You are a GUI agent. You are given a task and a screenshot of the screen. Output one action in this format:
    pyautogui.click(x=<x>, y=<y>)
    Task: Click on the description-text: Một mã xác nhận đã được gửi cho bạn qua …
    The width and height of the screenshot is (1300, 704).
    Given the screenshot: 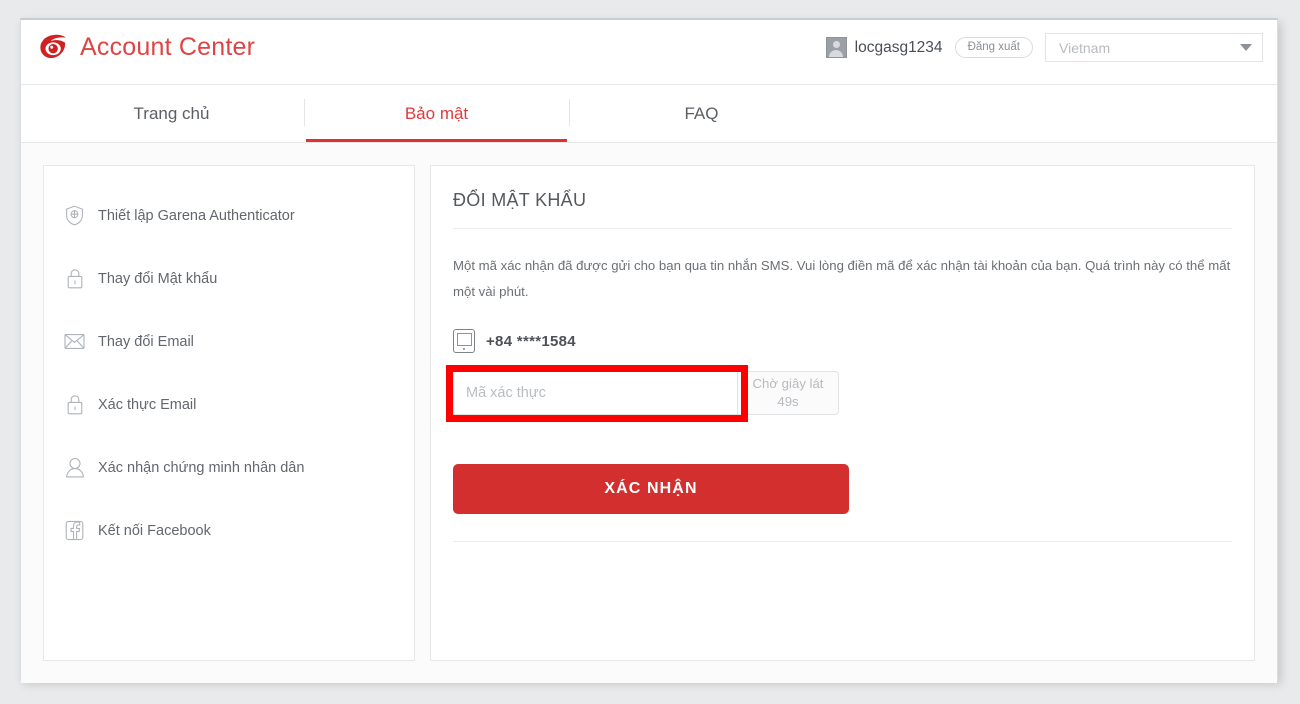 What is the action you would take?
    pyautogui.click(x=842, y=278)
    